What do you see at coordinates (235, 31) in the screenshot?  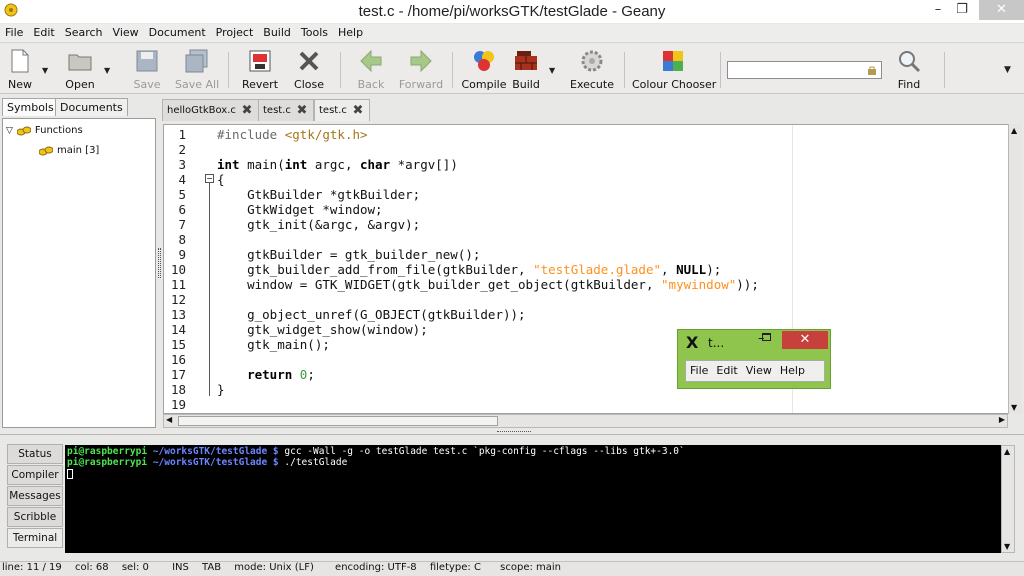 I see `menu-project: Project` at bounding box center [235, 31].